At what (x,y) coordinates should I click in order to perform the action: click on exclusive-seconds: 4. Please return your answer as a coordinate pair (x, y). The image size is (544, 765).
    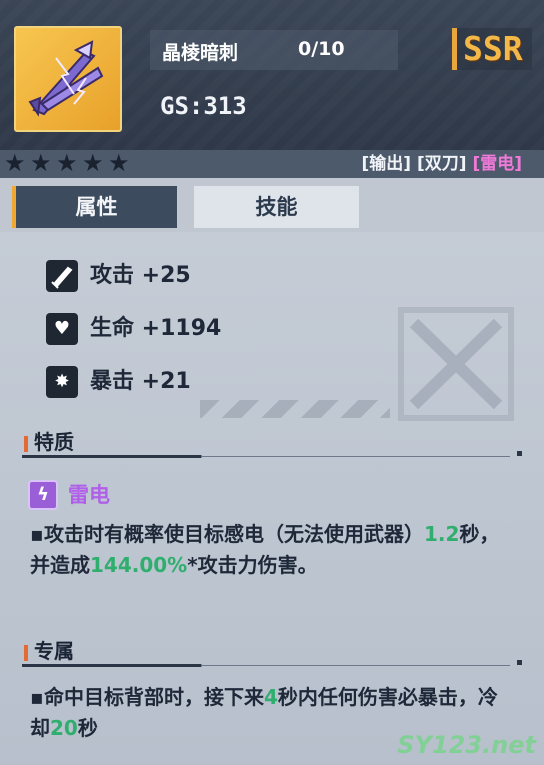
    Looking at the image, I should click on (271, 697).